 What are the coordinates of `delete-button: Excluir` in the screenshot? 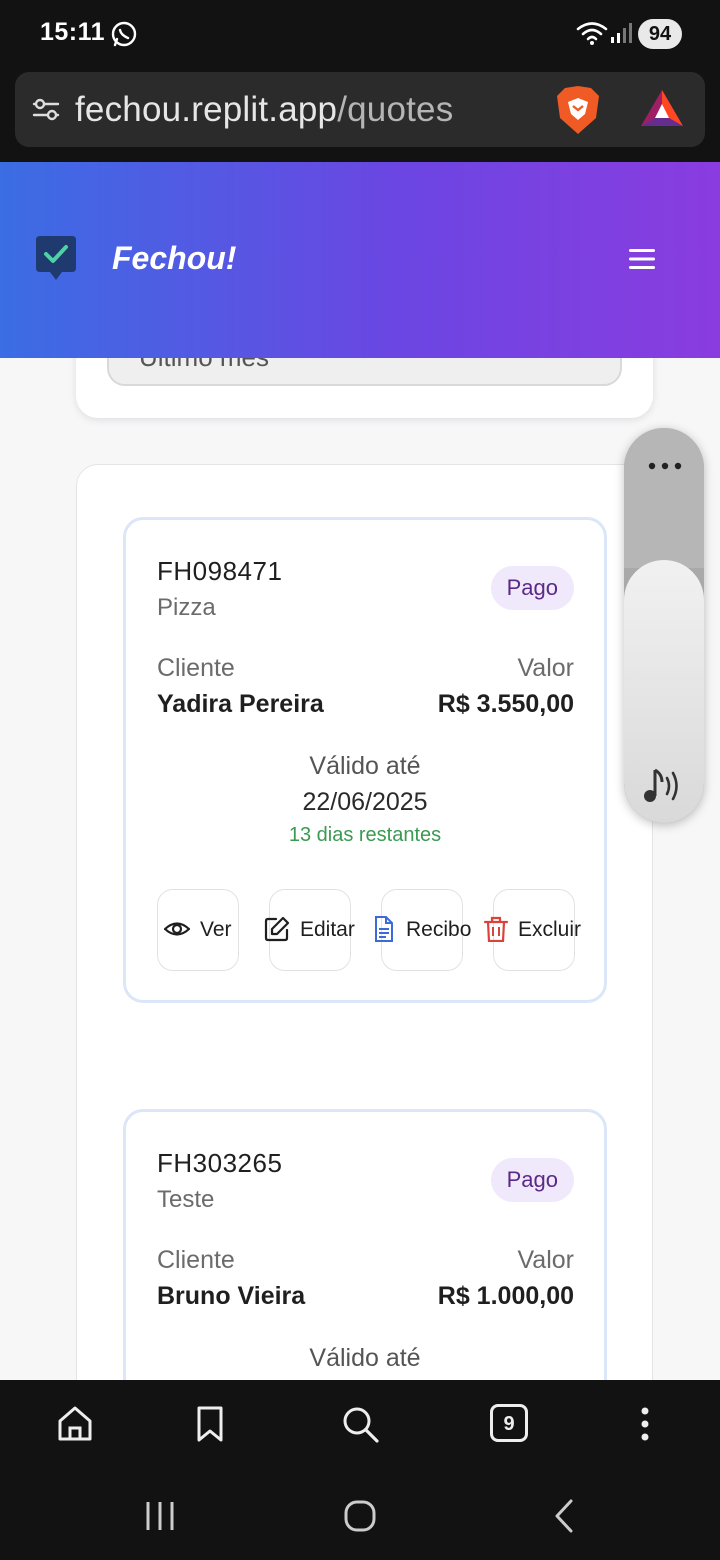 It's located at (532, 930).